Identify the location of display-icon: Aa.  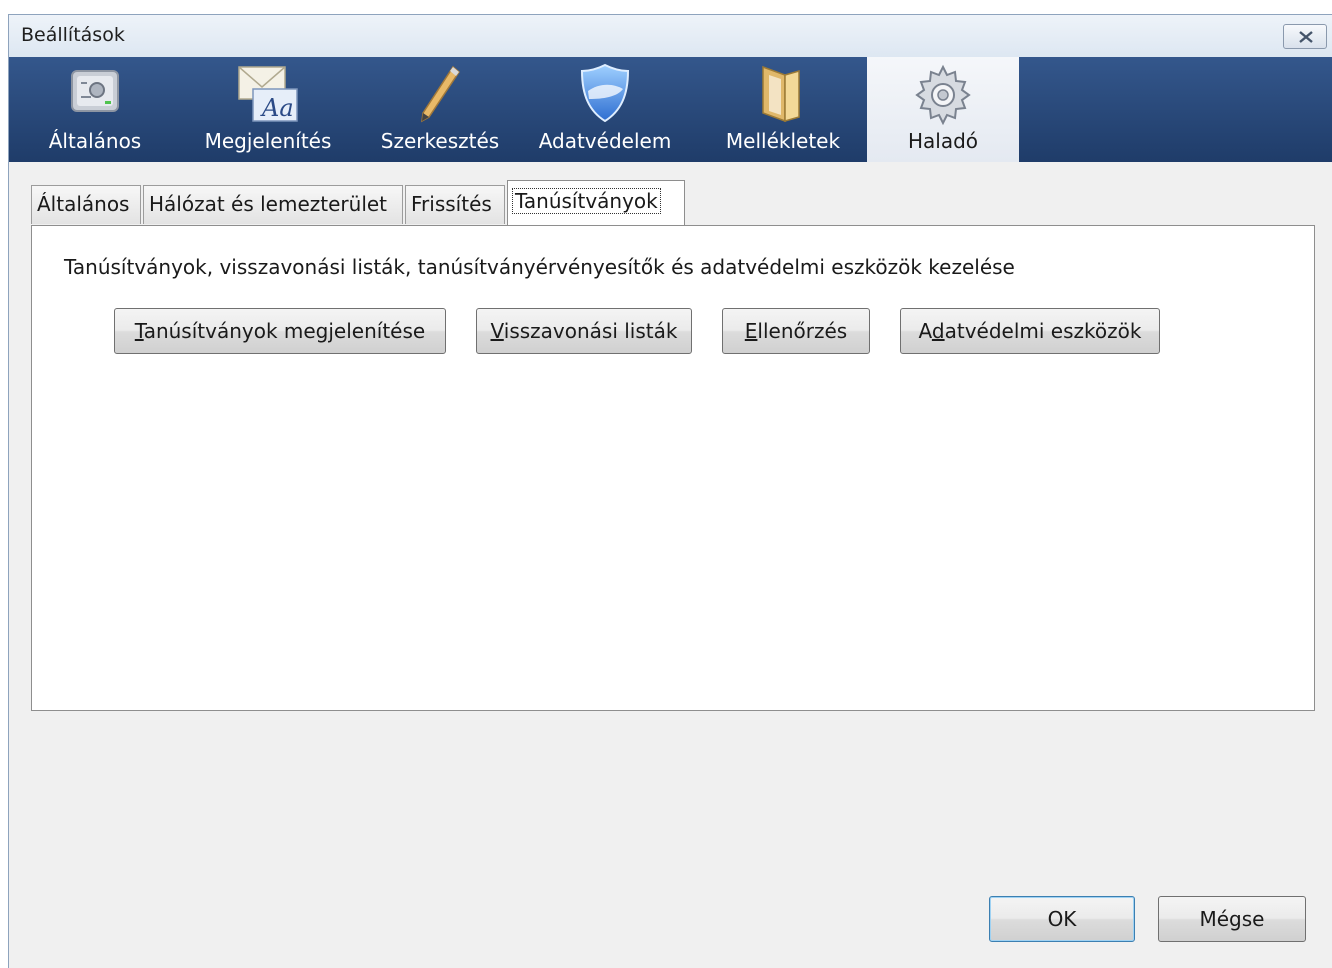
(268, 94).